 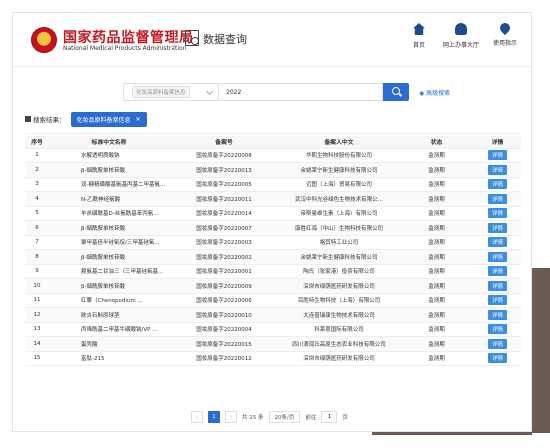 I want to click on cell-no: 13, so click(x=37, y=329).